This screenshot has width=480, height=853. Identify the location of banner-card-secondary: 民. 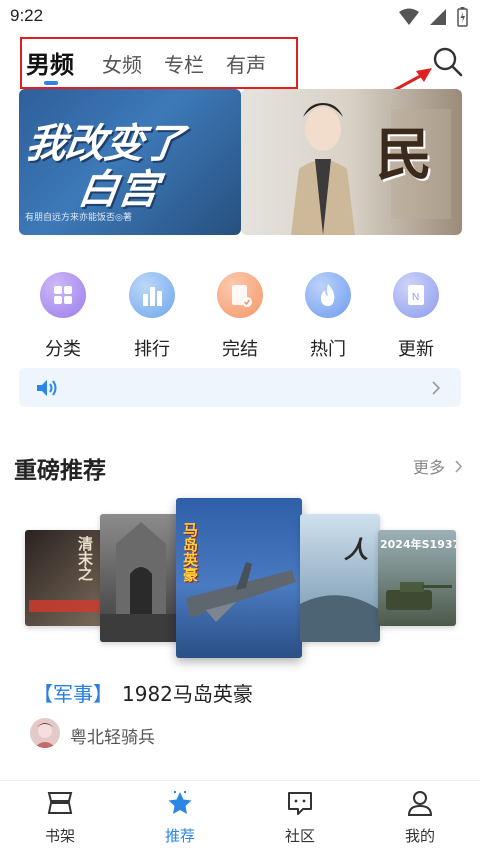
(351, 162).